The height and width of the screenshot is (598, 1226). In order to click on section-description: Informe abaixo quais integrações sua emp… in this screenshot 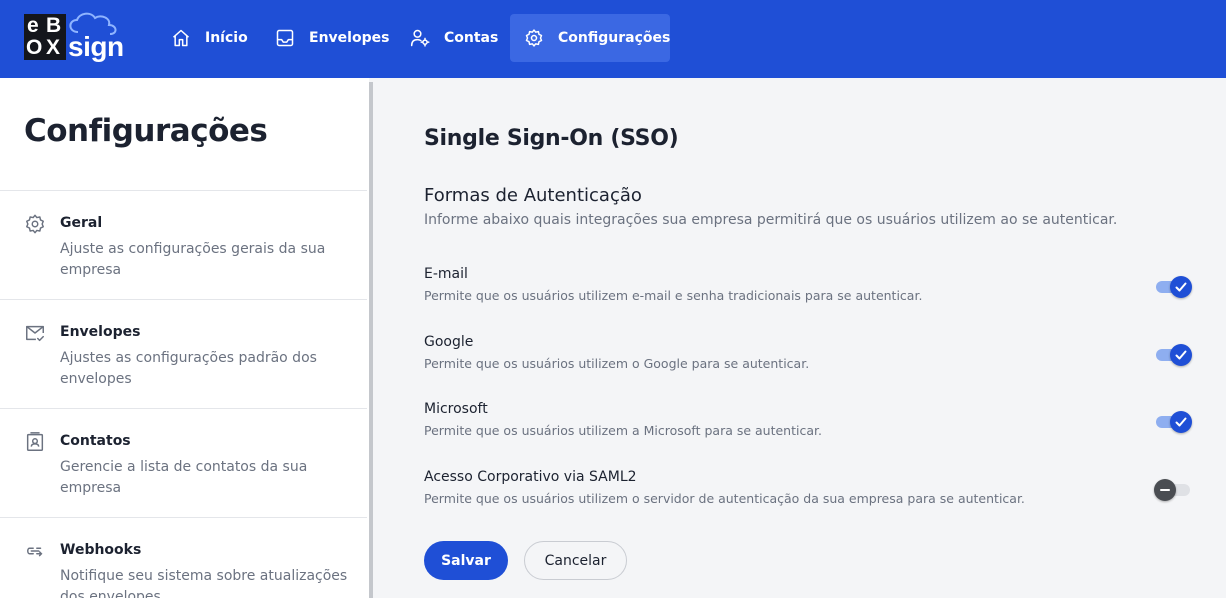, I will do `click(771, 220)`.